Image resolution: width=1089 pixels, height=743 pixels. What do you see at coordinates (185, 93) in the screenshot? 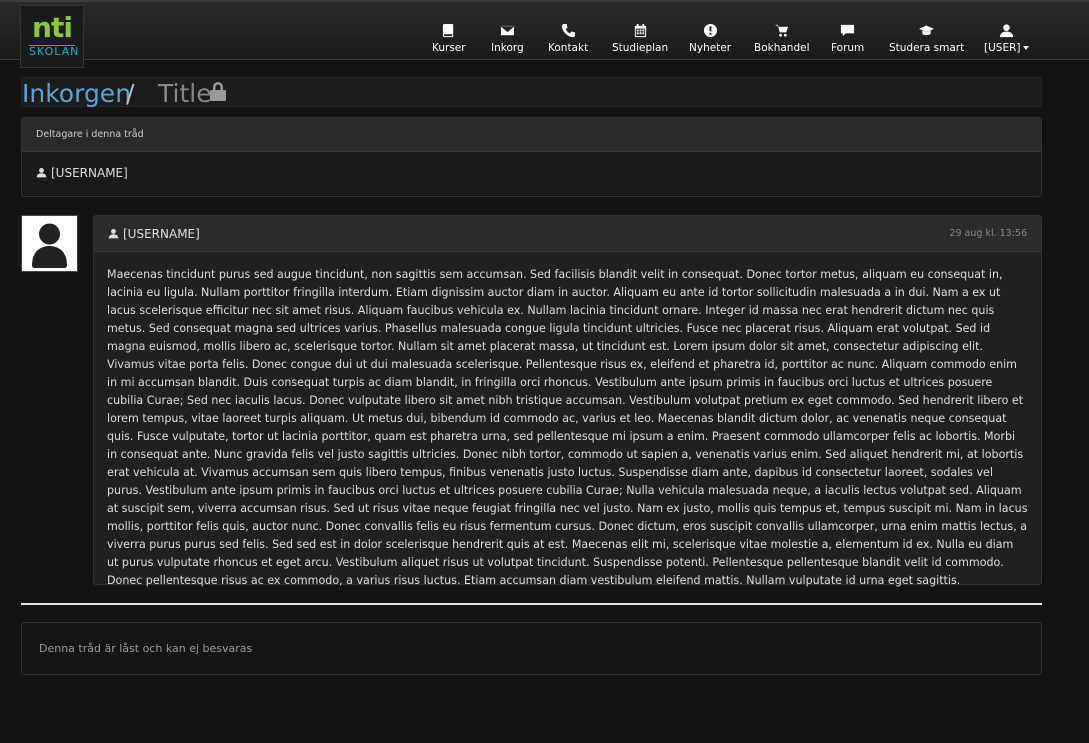
I see `thread-title: Title` at bounding box center [185, 93].